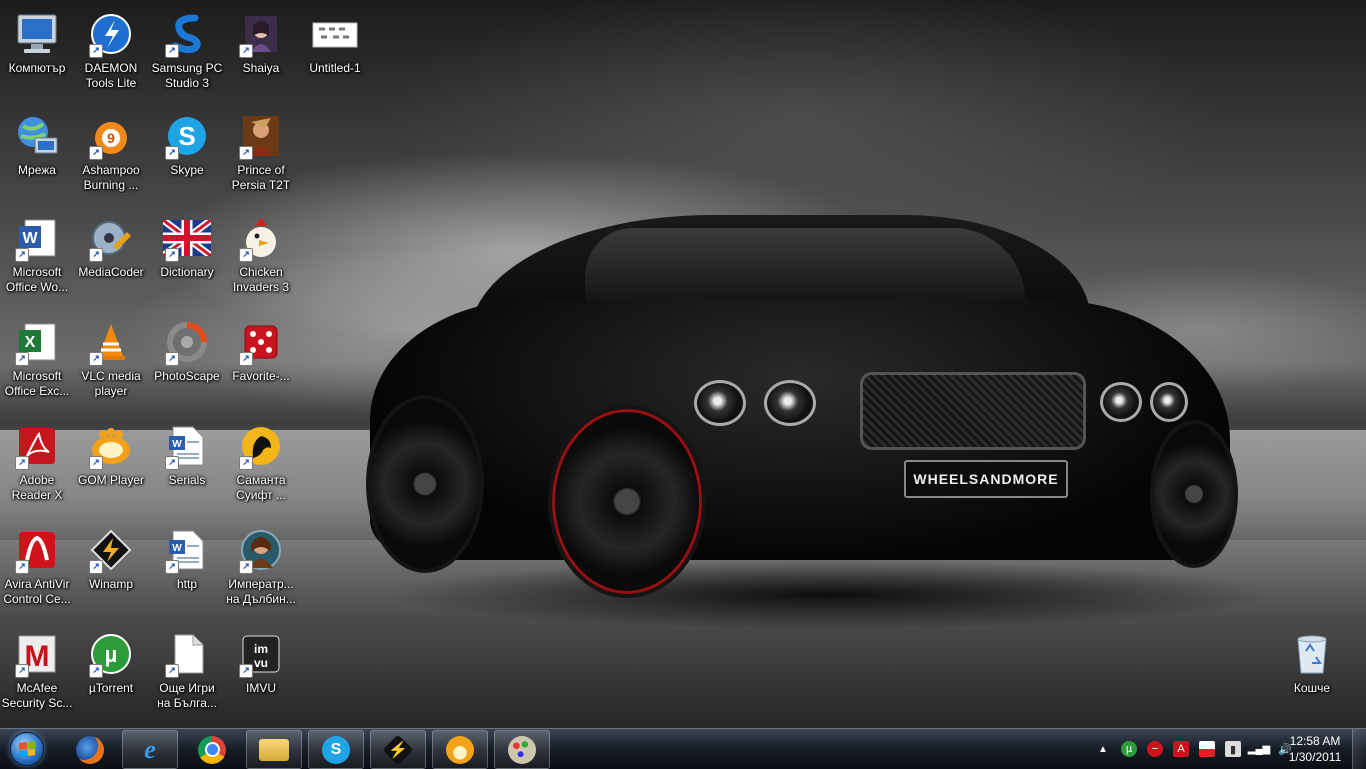 Image resolution: width=1366 pixels, height=769 pixels. Describe the element at coordinates (187, 34) in the screenshot. I see `samsung-pc-studio-icon: ↗` at that location.